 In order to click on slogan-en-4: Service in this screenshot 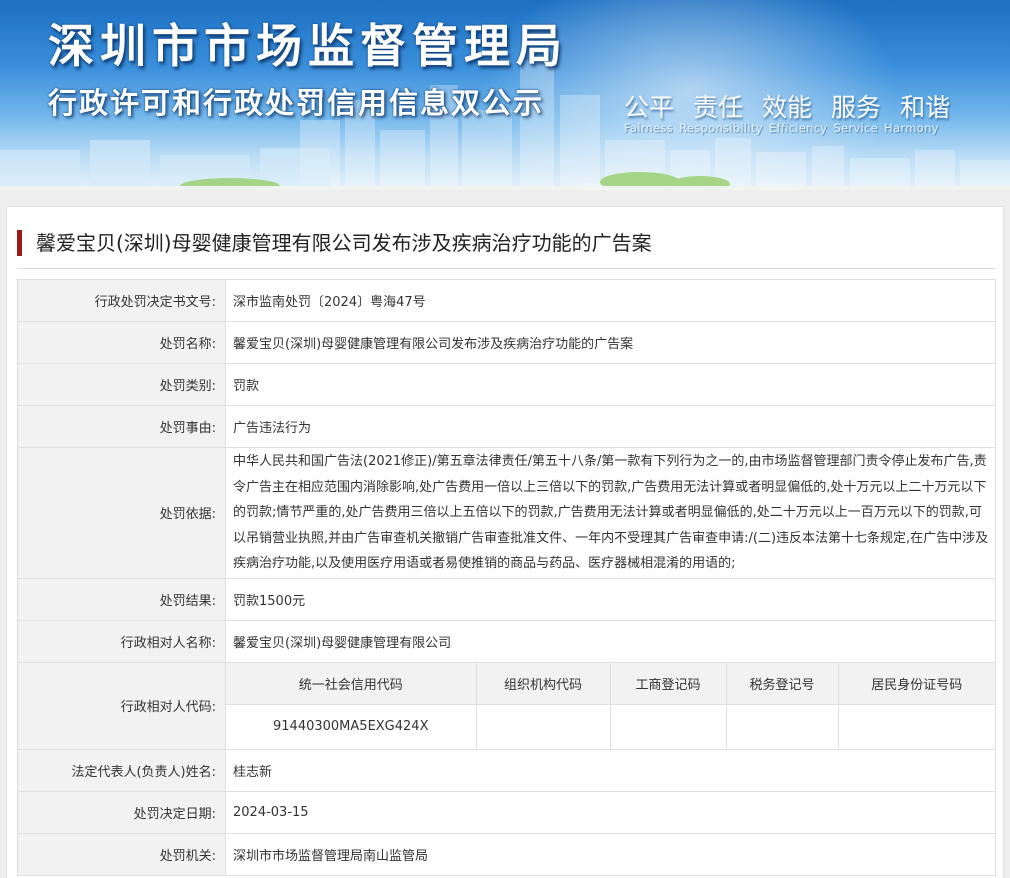, I will do `click(856, 128)`.